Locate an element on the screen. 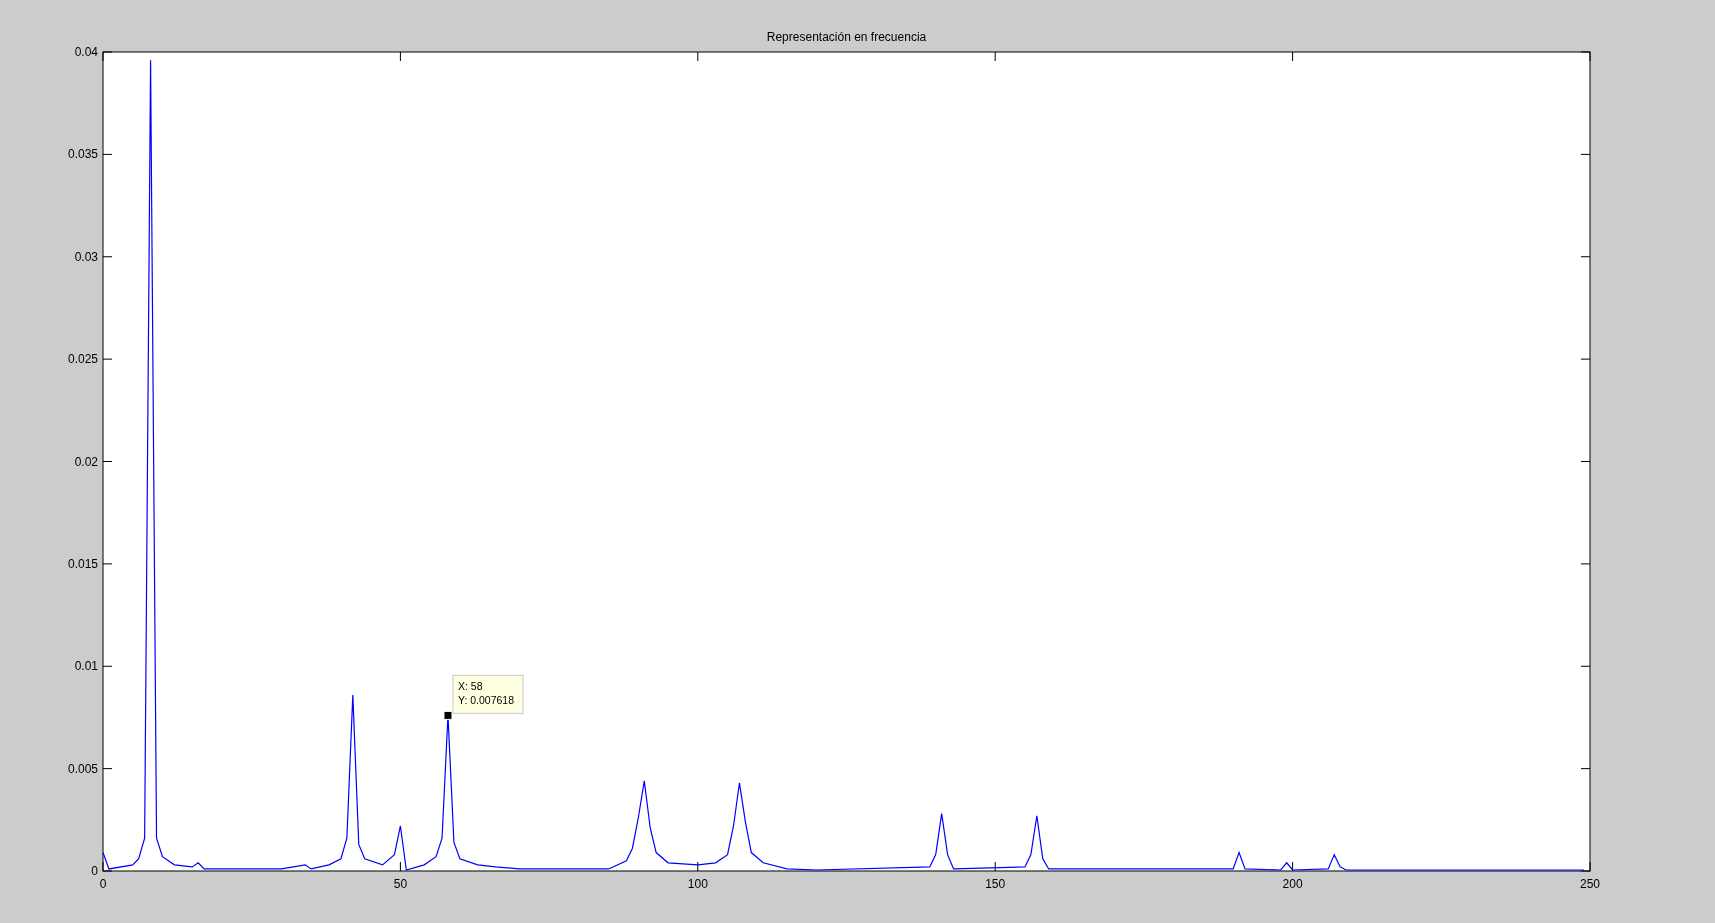 This screenshot has height=923, width=1715. chart-title: Representación en frecuencia is located at coordinates (846, 37).